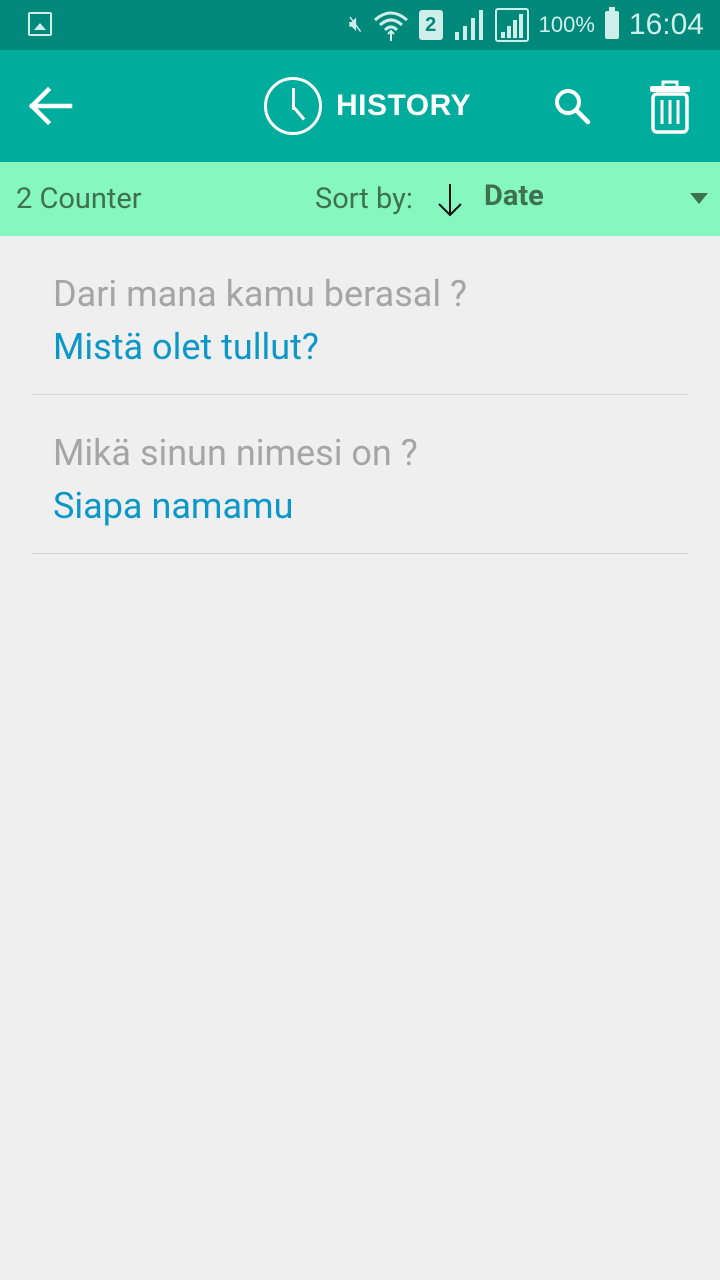  What do you see at coordinates (293, 106) in the screenshot?
I see `clock-icon` at bounding box center [293, 106].